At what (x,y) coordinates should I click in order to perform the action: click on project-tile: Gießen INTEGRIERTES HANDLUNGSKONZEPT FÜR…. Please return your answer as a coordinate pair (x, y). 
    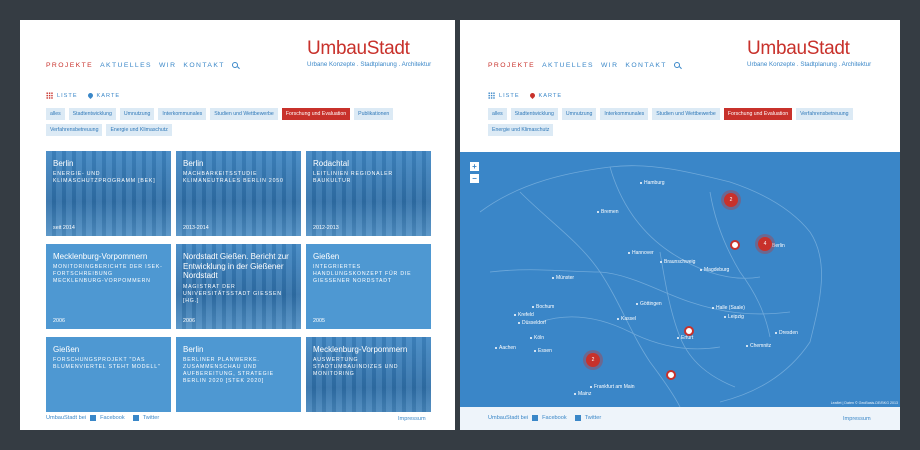
    Looking at the image, I should click on (368, 286).